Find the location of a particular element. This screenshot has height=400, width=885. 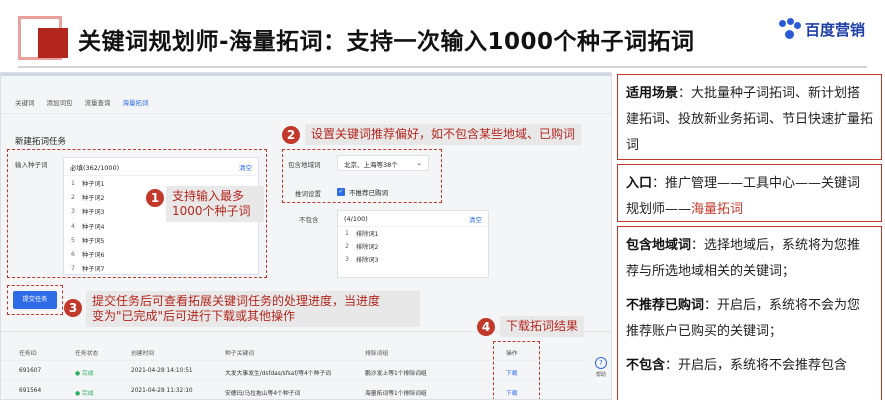

help-button: ? 帮助 is located at coordinates (601, 367).